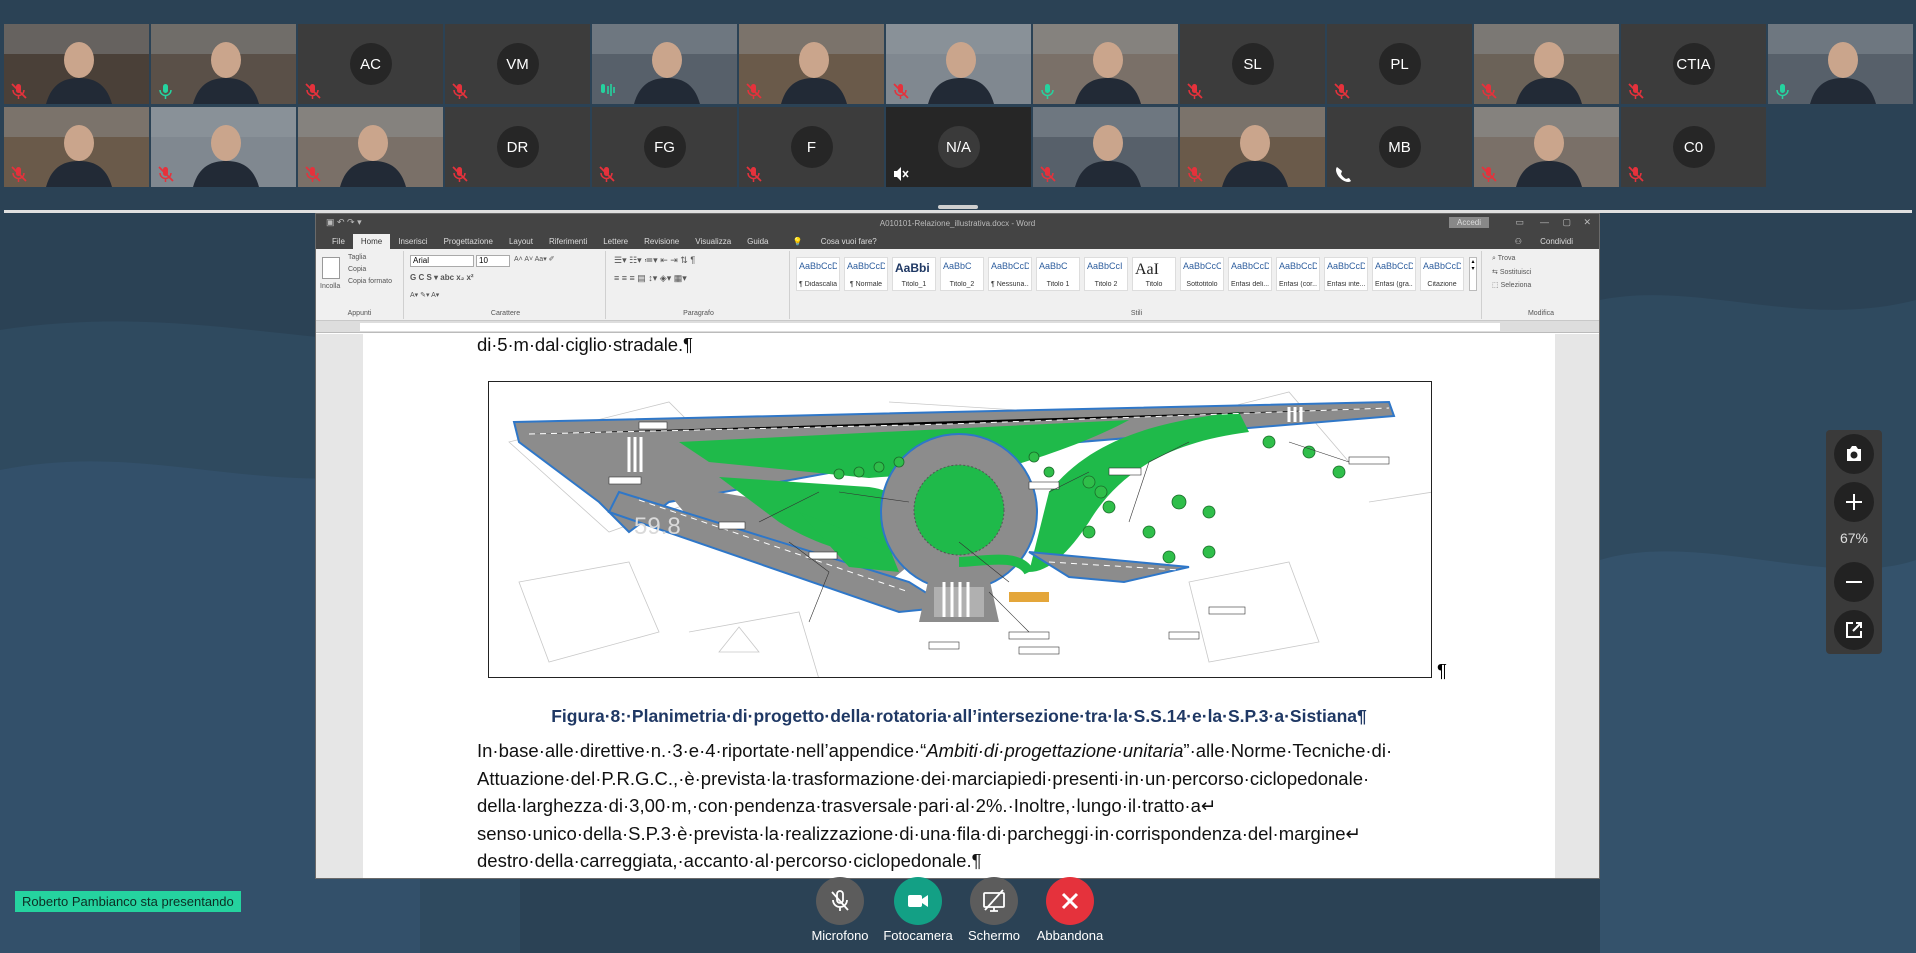  I want to click on alignment-icons: ≡ ≡ ≡ ▤ ↕▾ ◈▾ ▦▾, so click(650, 278).